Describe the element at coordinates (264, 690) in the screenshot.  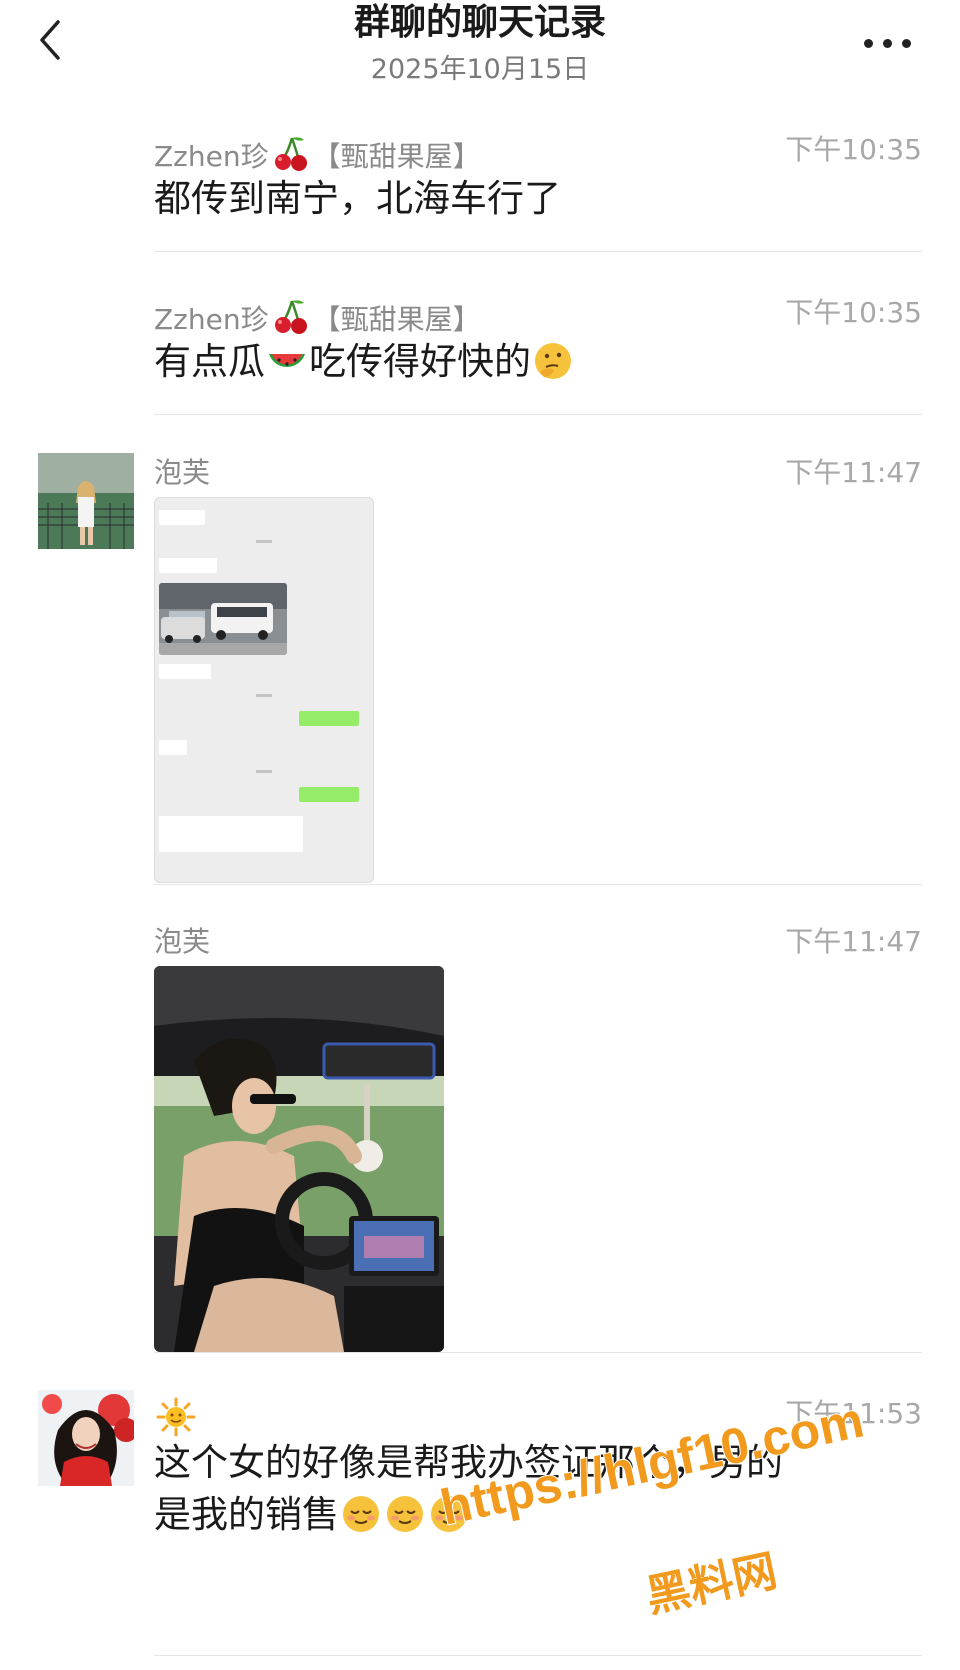
I see `chat-screenshot-image` at that location.